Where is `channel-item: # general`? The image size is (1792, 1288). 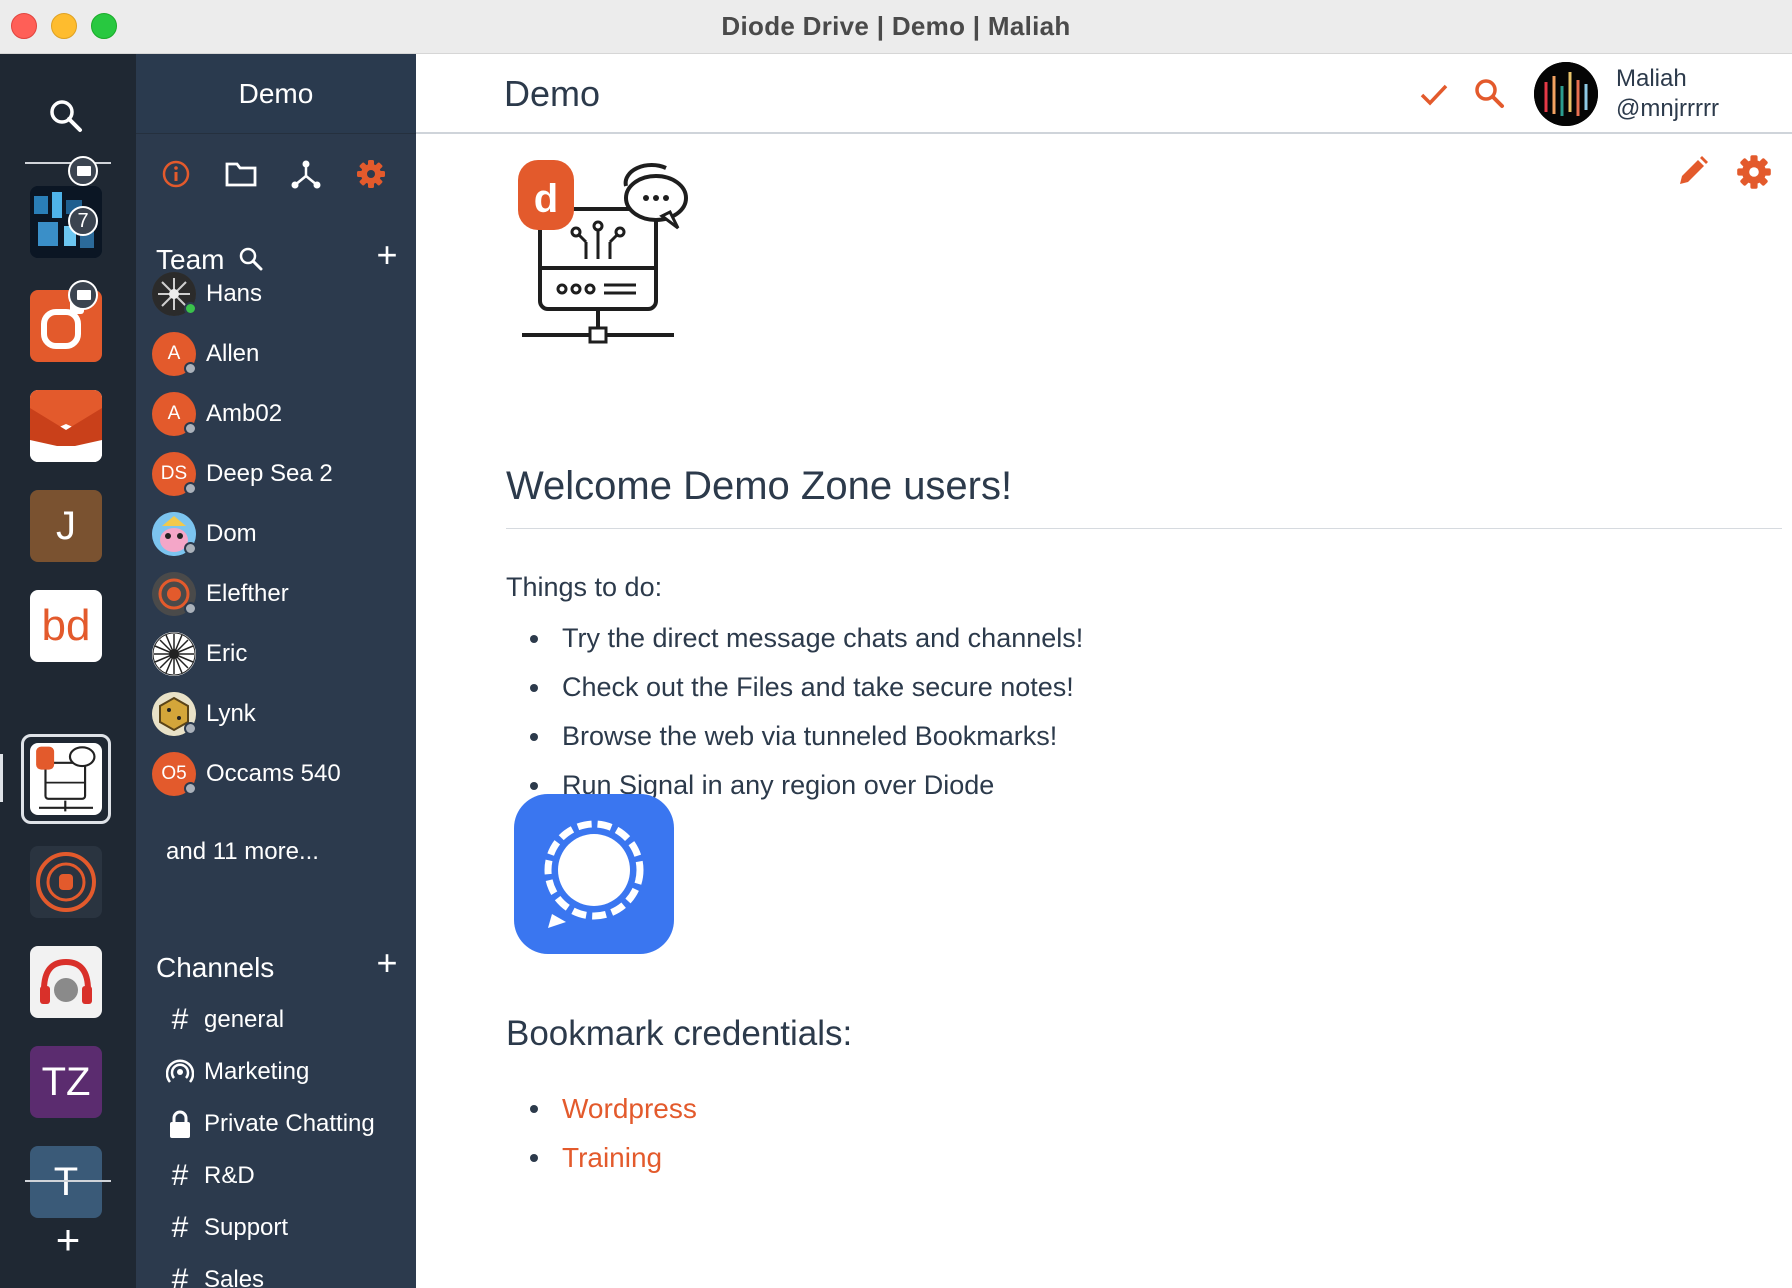
channel-item: # general is located at coordinates (286, 1020).